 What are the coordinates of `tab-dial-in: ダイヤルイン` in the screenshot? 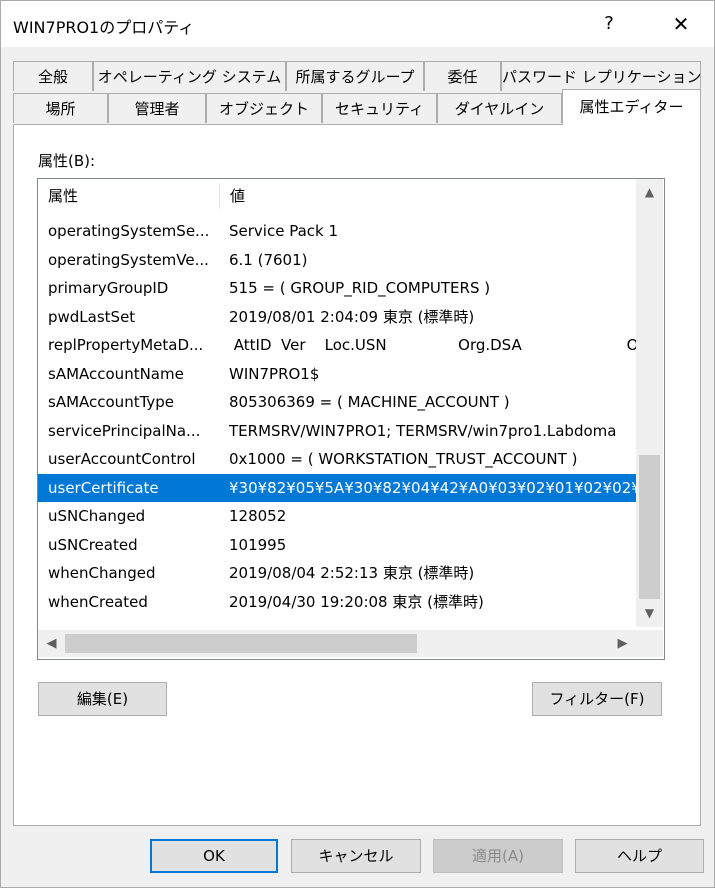 It's located at (499, 108).